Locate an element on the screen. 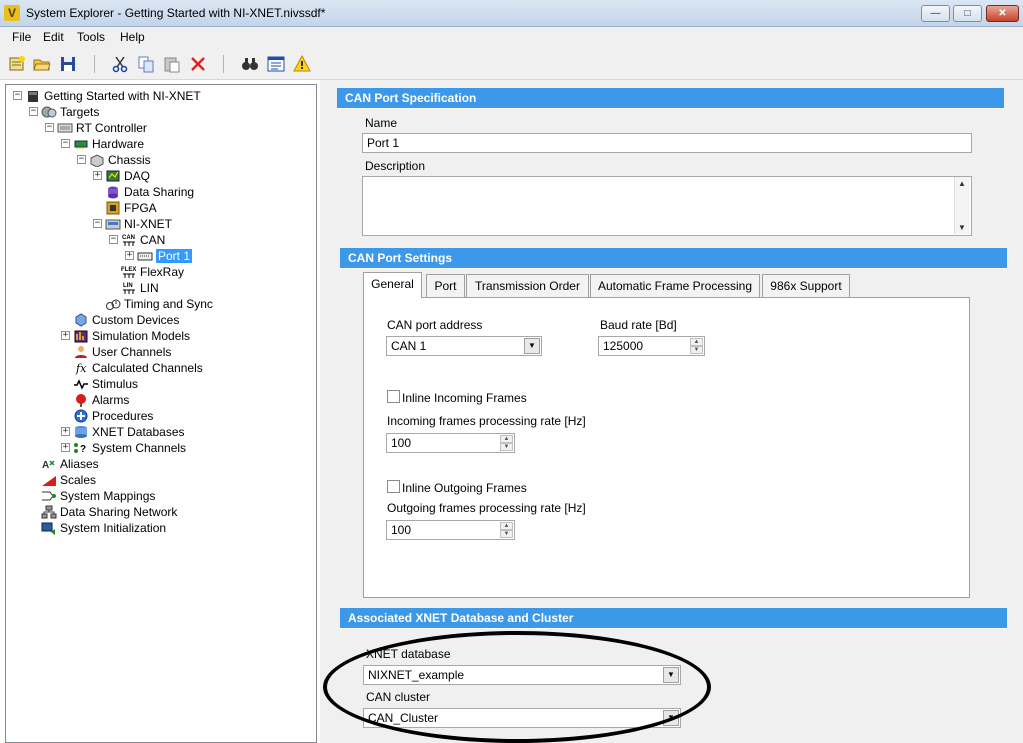 This screenshot has height=743, width=1023. baud-rate-stepper: ▲ ▼ is located at coordinates (696, 346).